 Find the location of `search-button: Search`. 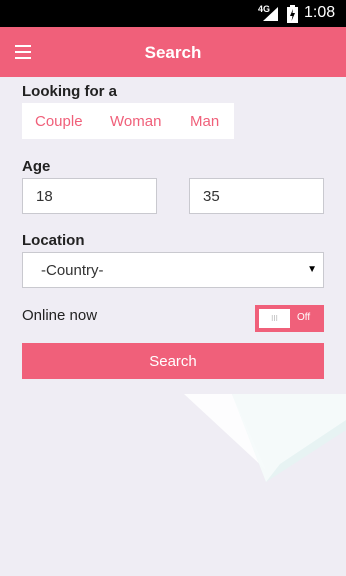

search-button: Search is located at coordinates (173, 361).